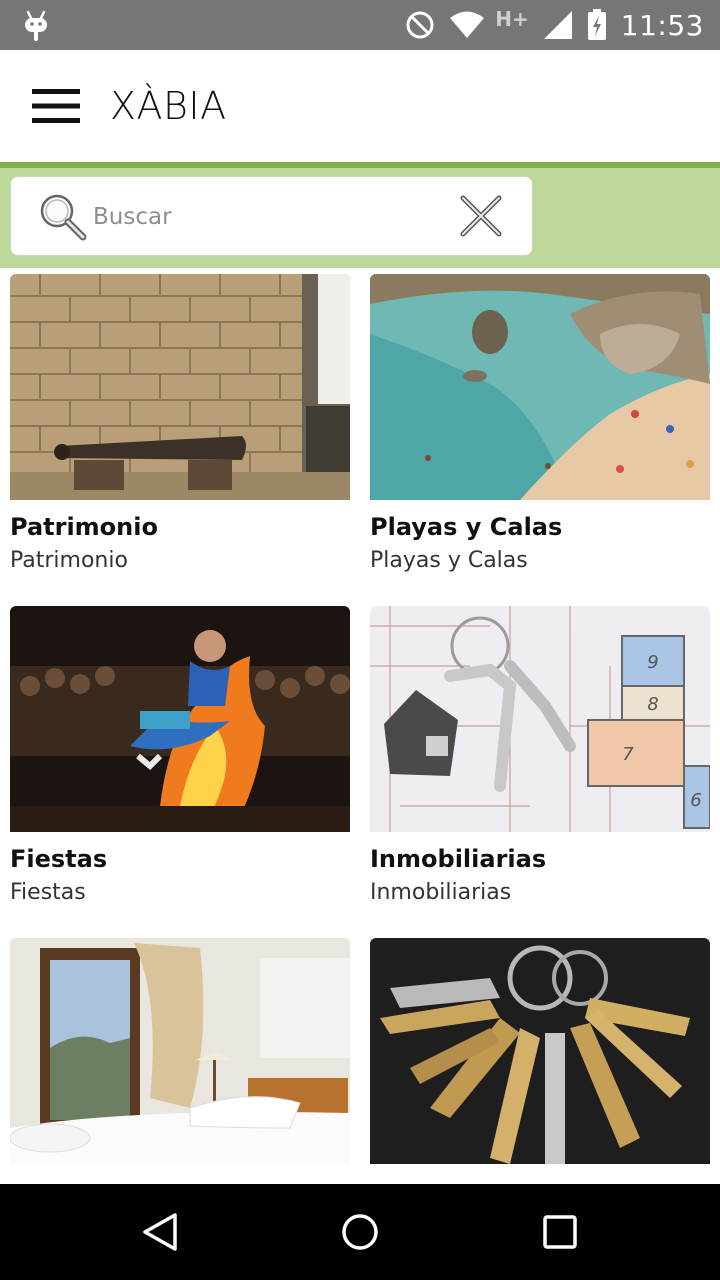  I want to click on category-card-patrimonio: Patrimonio Patrimonio, so click(180, 425).